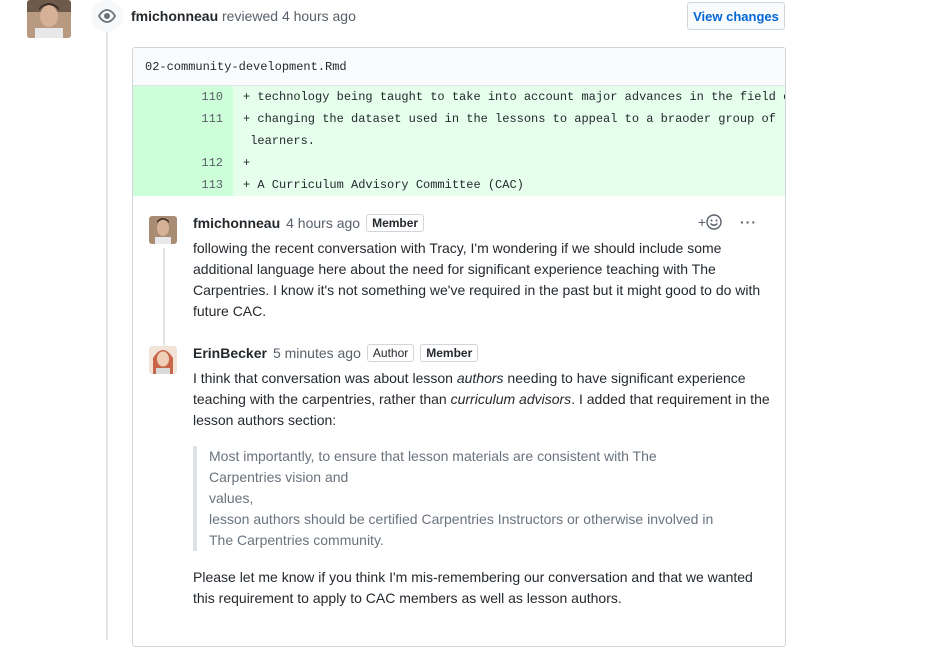 Image resolution: width=946 pixels, height=647 pixels. I want to click on line-number: 113, so click(183, 185).